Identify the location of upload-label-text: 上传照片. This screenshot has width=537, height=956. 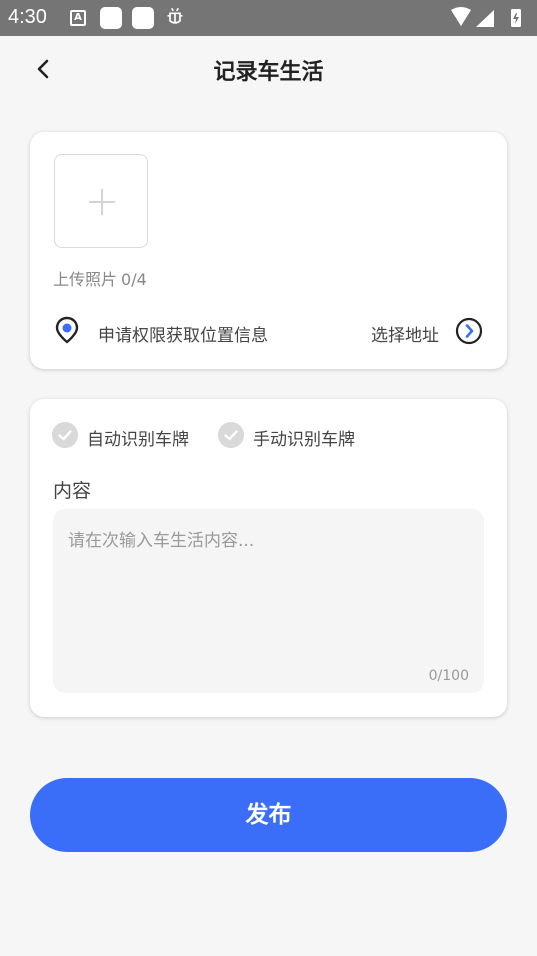
(85, 279).